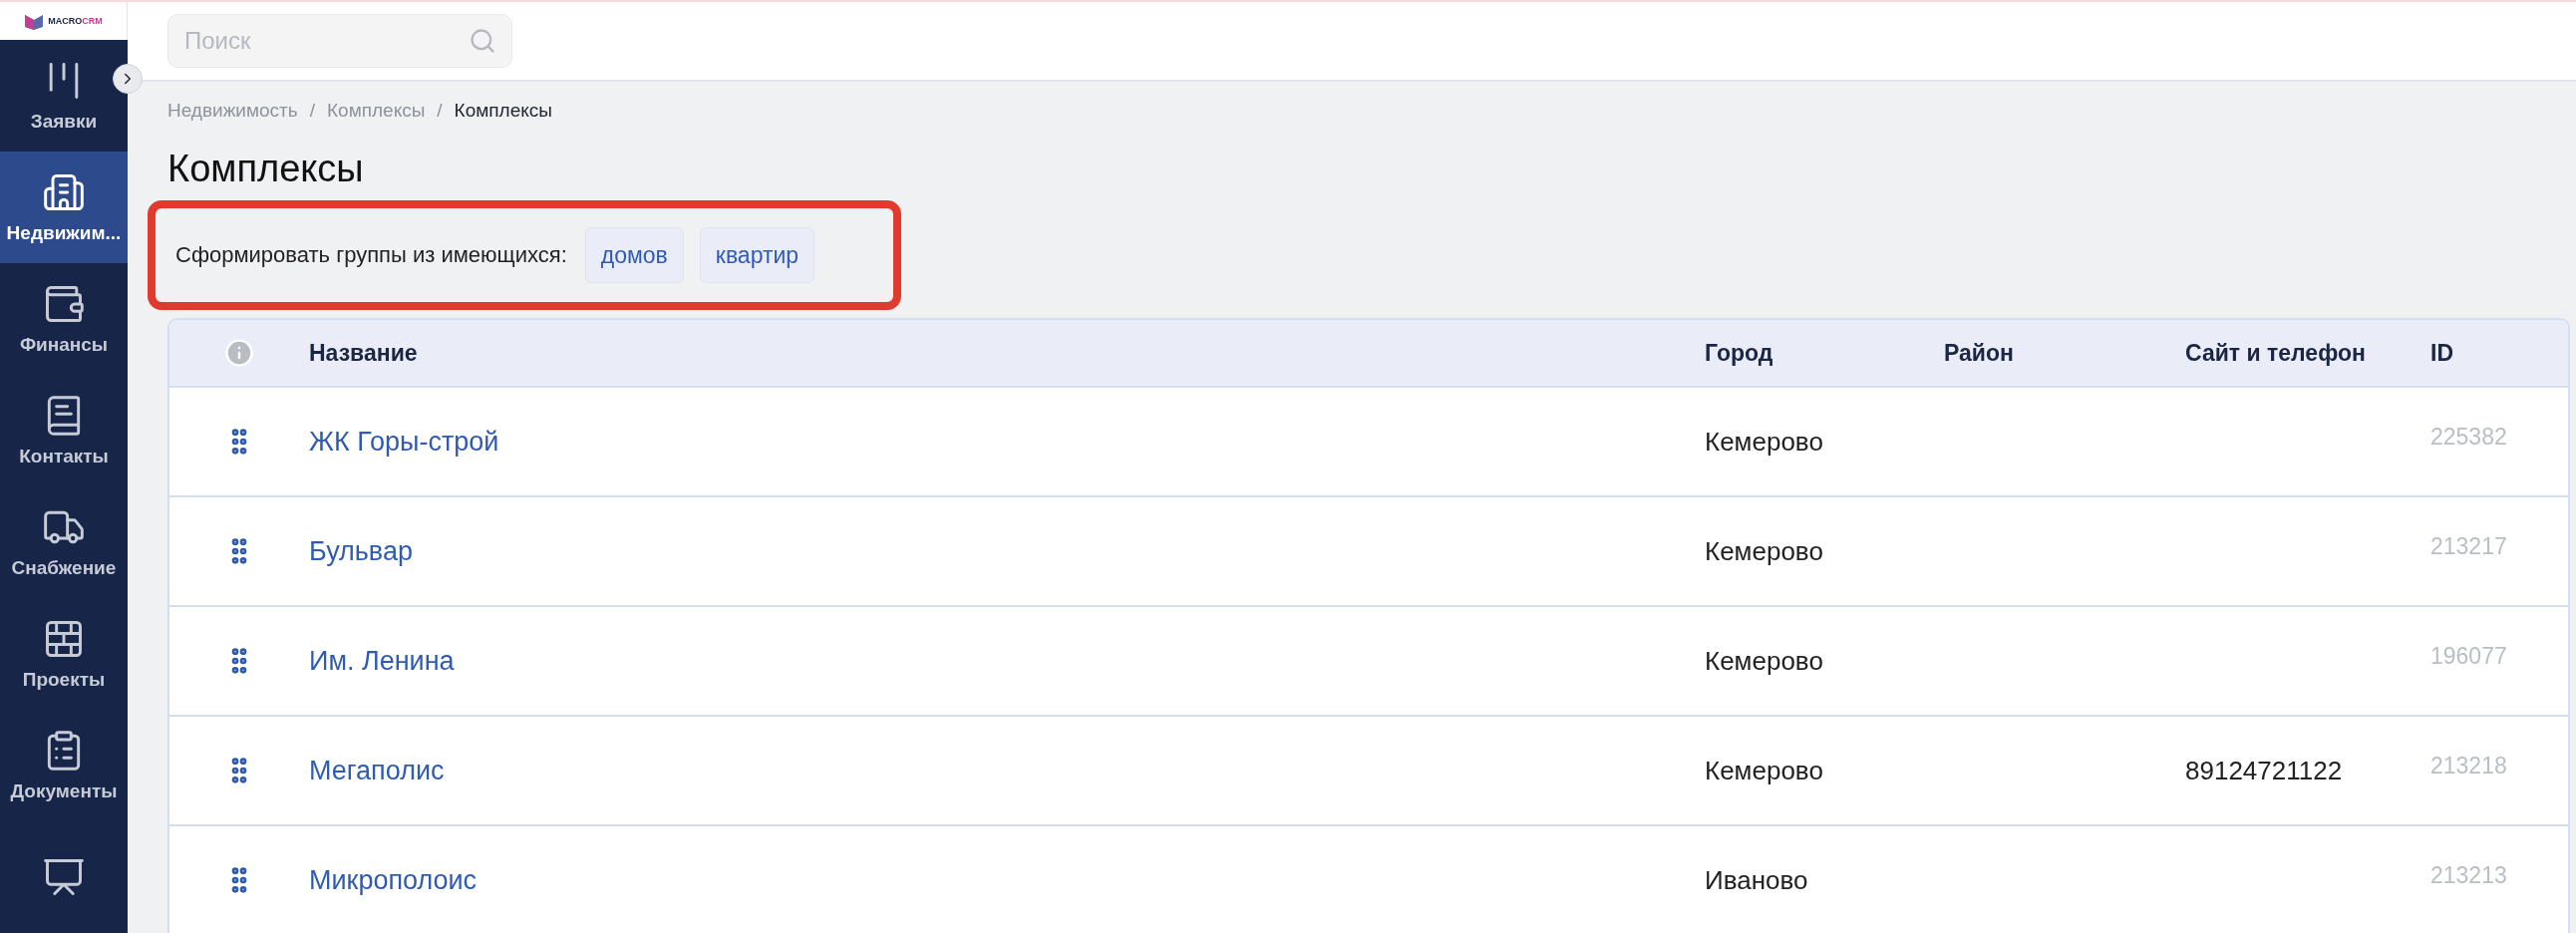 Image resolution: width=2576 pixels, height=933 pixels. Describe the element at coordinates (64, 765) in the screenshot. I see `sidebar-item: Документы` at that location.